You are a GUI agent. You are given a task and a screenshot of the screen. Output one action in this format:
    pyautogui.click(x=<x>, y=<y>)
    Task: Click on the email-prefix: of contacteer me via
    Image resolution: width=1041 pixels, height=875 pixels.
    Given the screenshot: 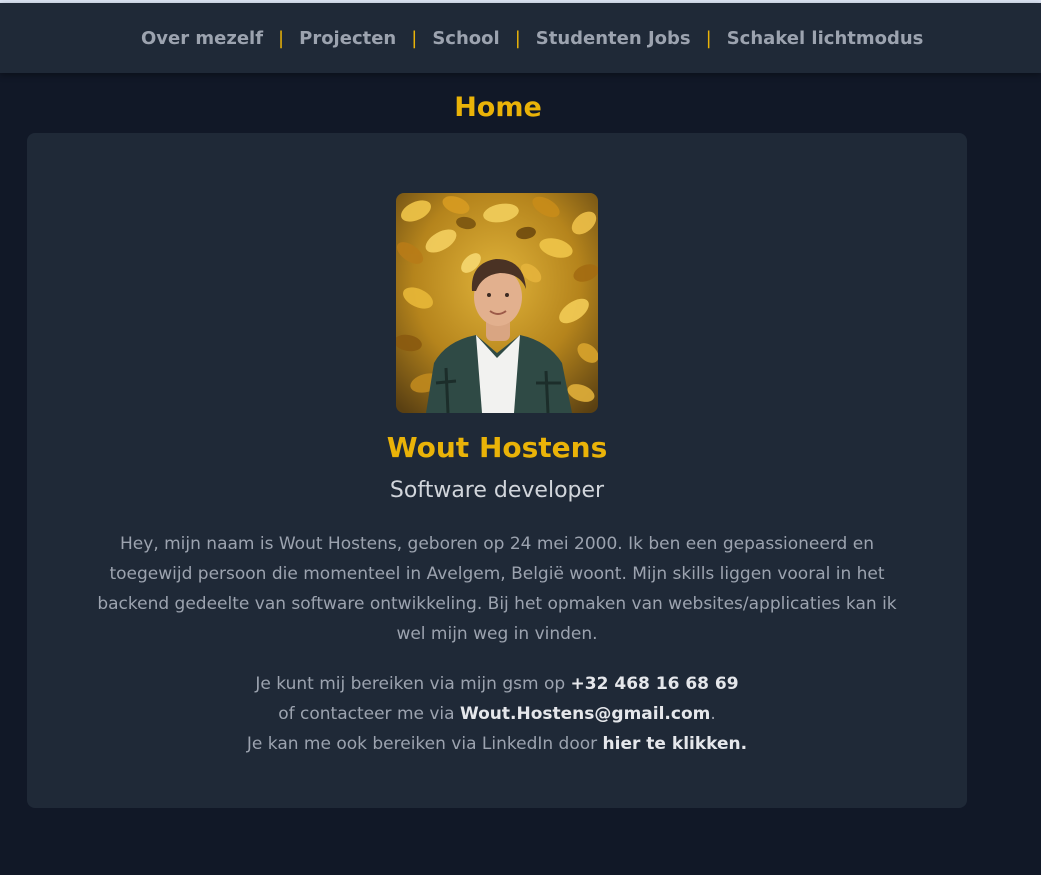 What is the action you would take?
    pyautogui.click(x=369, y=714)
    